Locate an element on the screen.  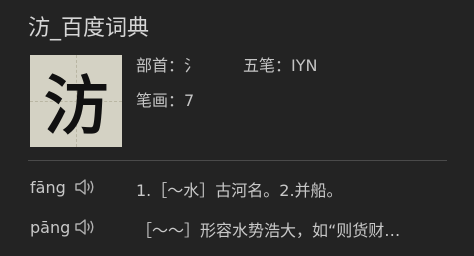
definition-text: 1.［～水］古河名。2.并船。 is located at coordinates (239, 190).